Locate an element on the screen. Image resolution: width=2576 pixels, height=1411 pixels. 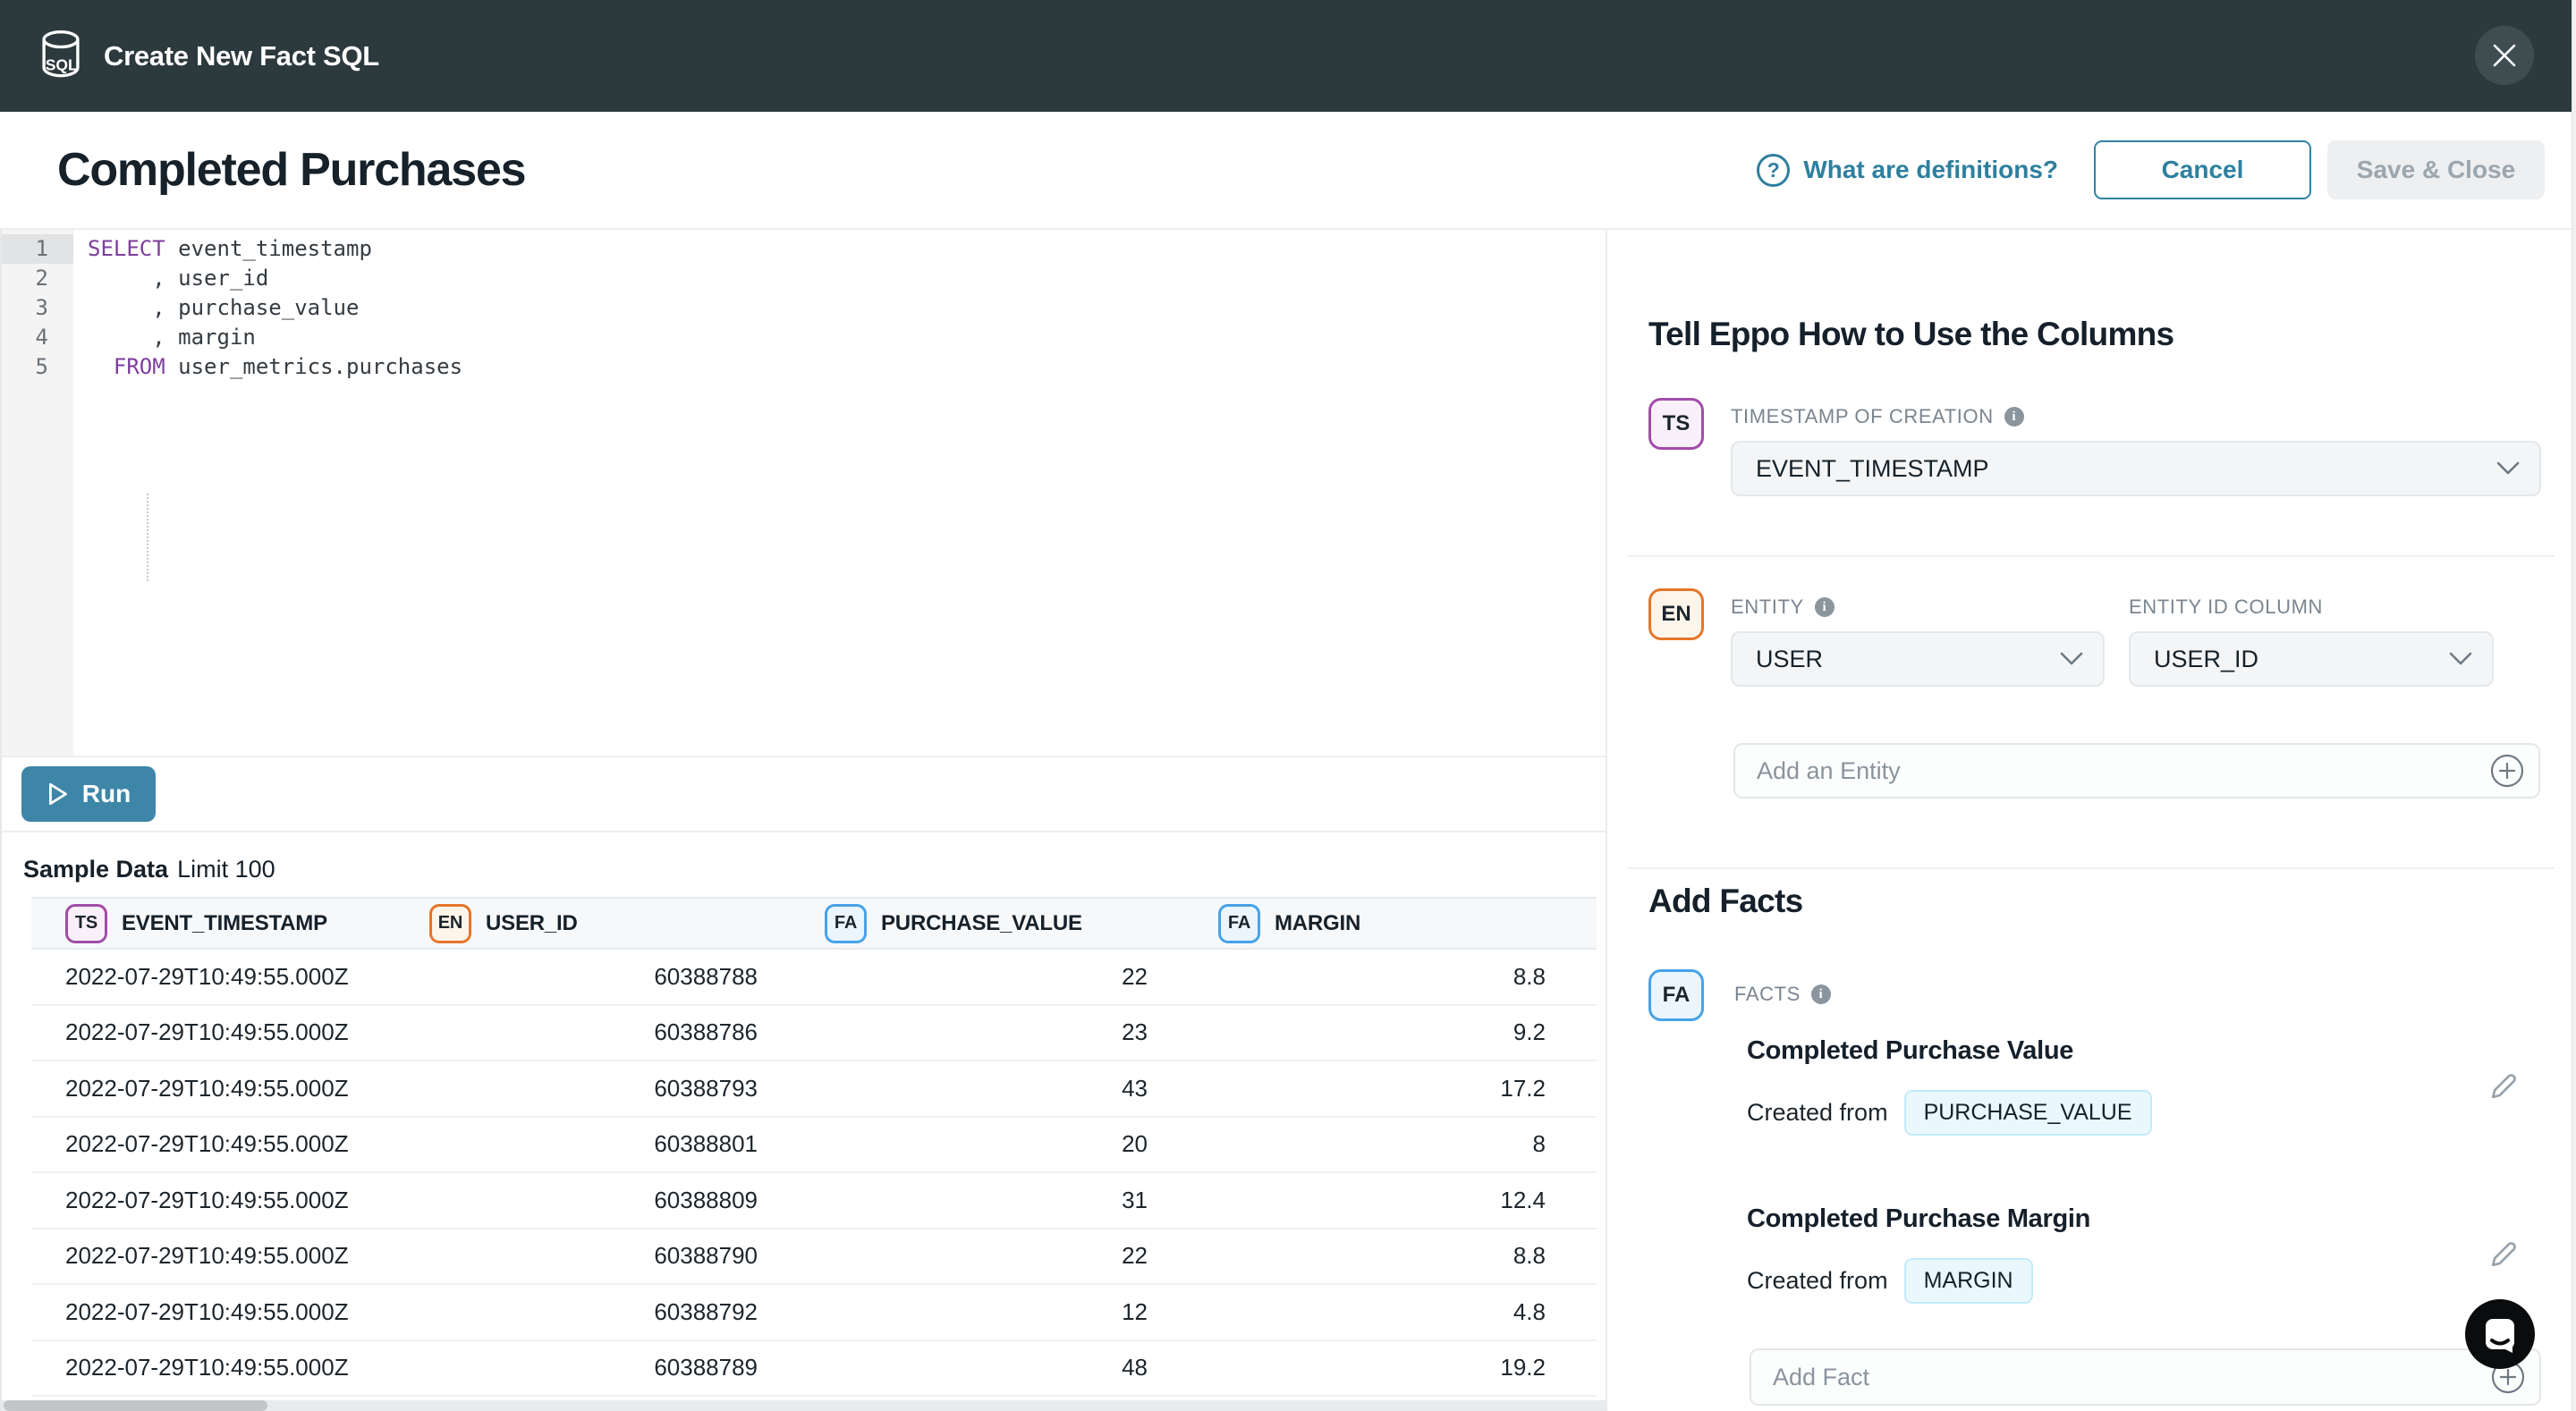
table-row: 2022-07-29T10:49:55.000Z 60388801 20 8 is located at coordinates (814, 1145).